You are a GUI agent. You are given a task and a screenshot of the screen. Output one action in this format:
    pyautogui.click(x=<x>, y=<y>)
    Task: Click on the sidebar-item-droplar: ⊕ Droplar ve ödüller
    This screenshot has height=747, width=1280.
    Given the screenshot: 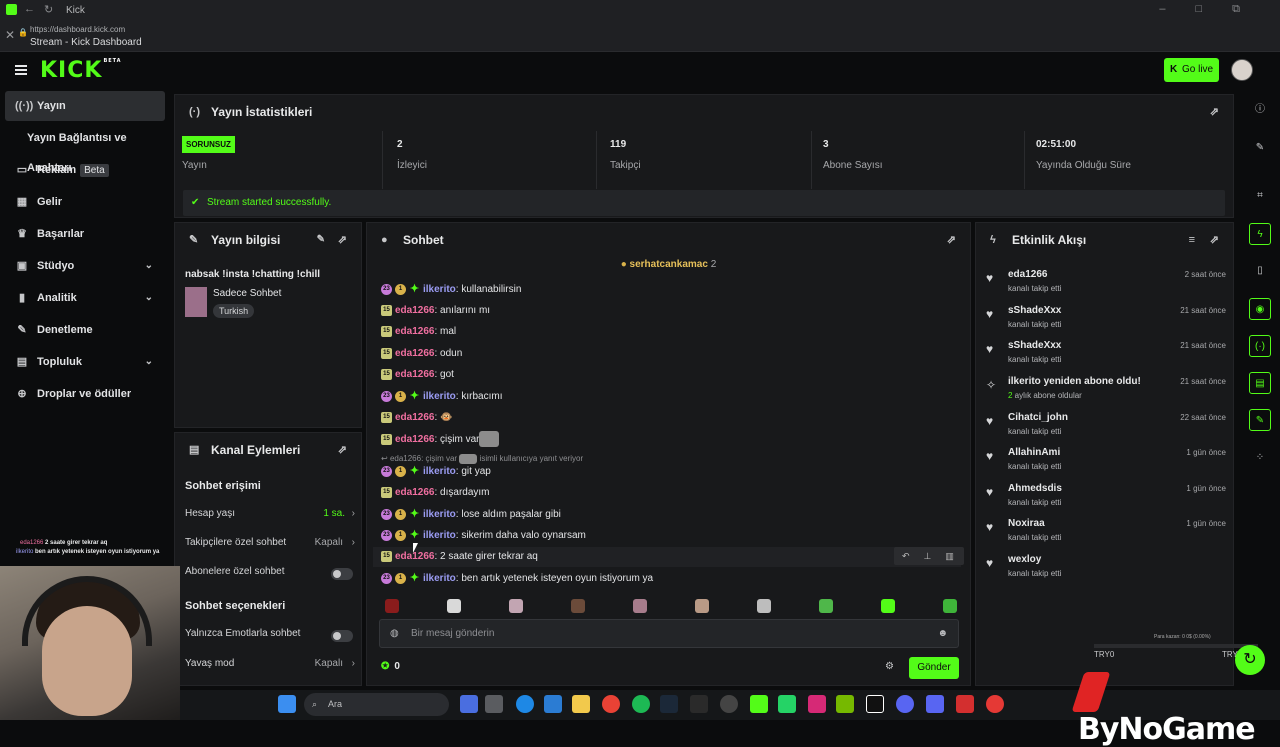 What is the action you would take?
    pyautogui.click(x=85, y=394)
    